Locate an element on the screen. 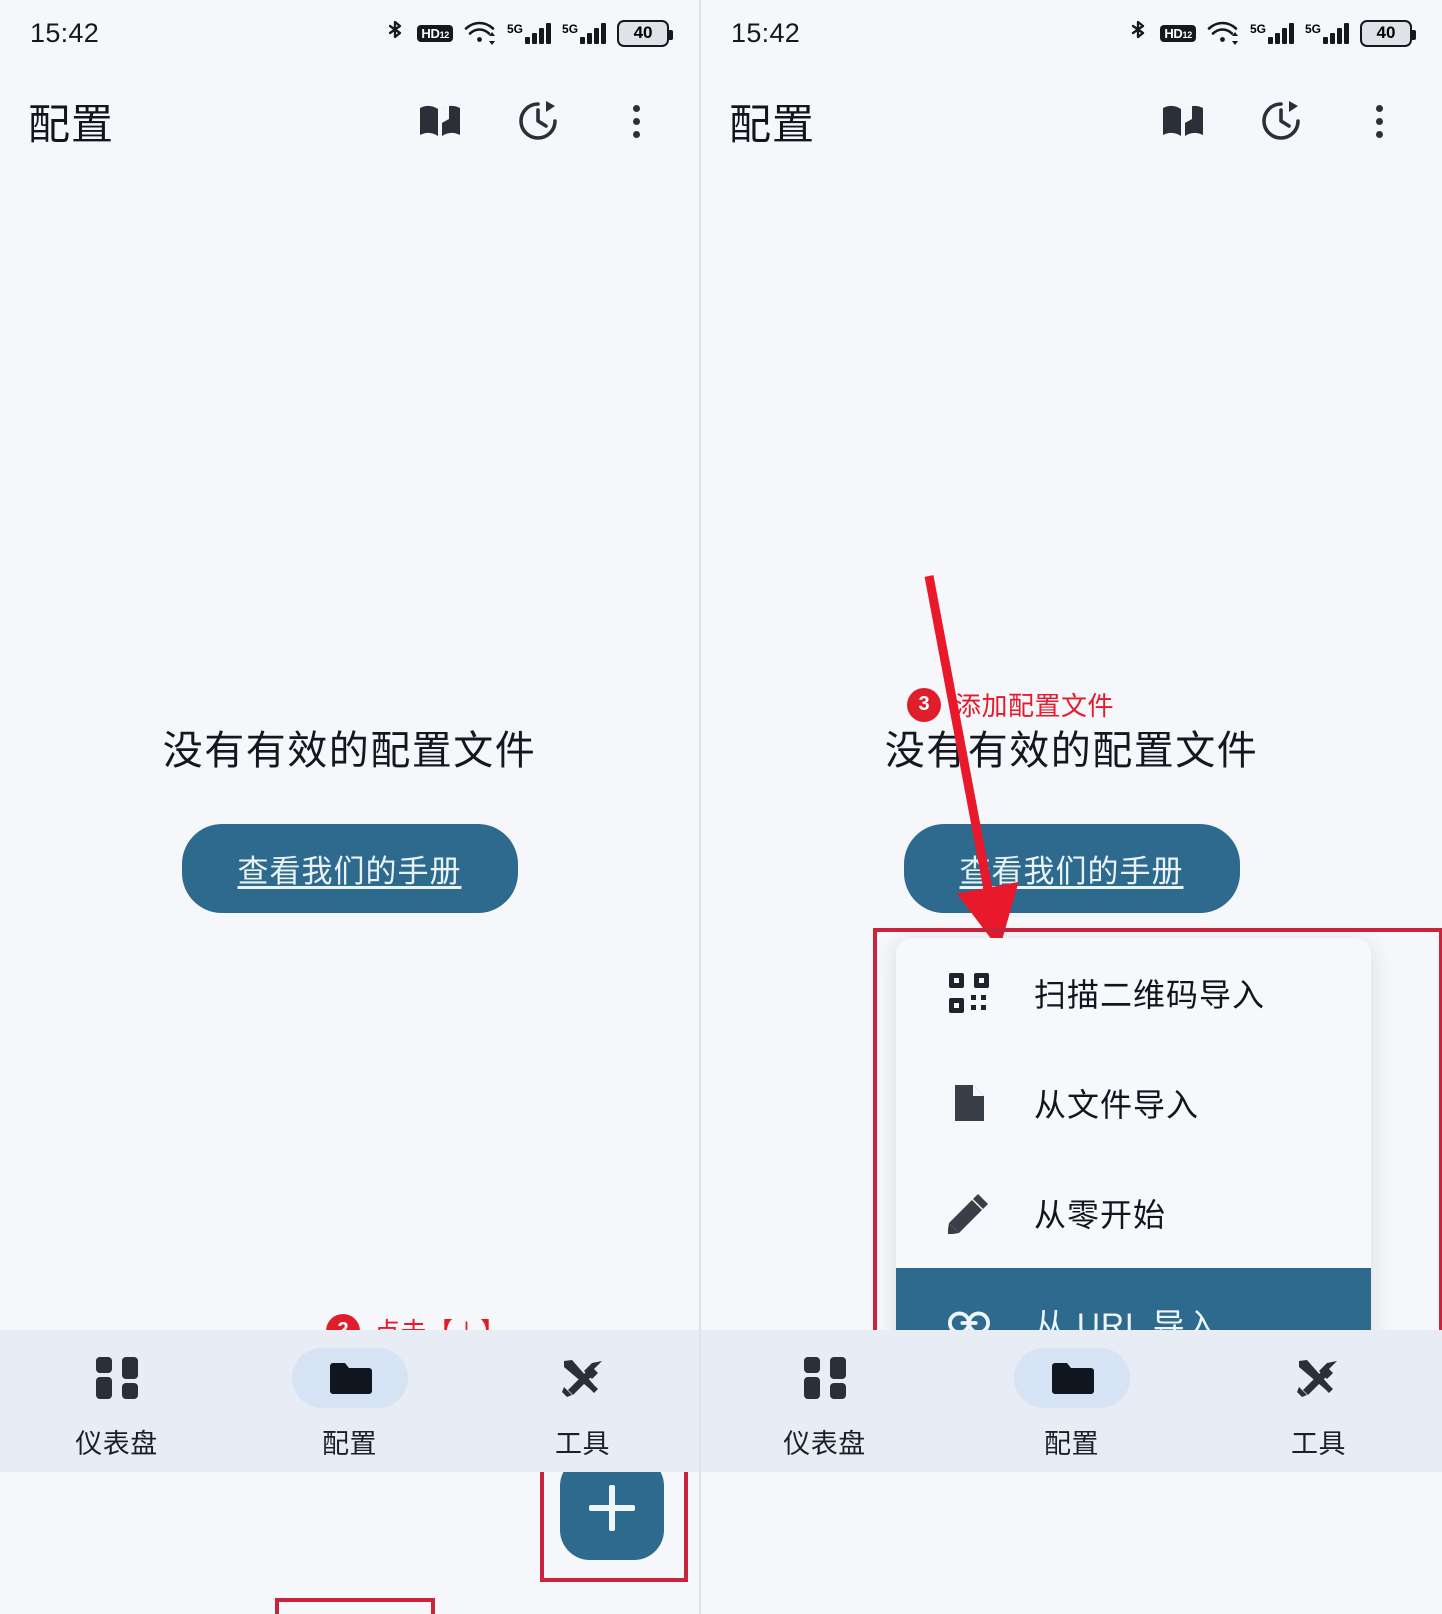  view-manual-button-right: 查看我们的手册 is located at coordinates (1071, 868).